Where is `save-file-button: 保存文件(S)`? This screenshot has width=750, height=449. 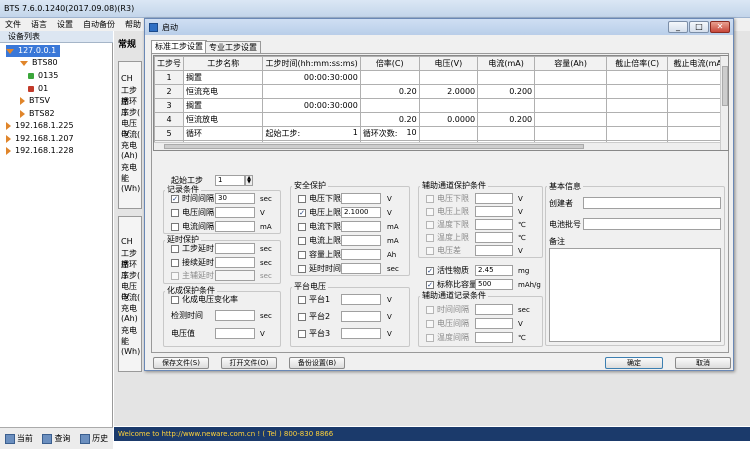 save-file-button: 保存文件(S) is located at coordinates (181, 363).